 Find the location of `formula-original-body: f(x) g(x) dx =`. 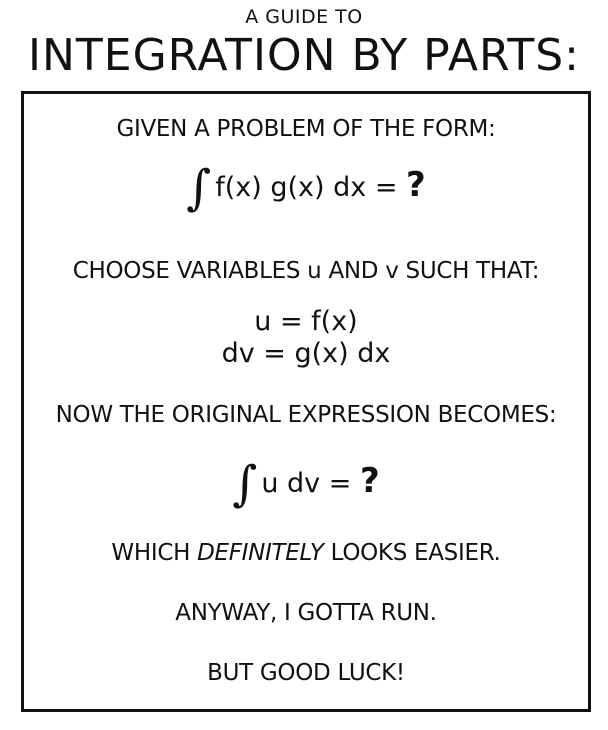

formula-original-body: f(x) g(x) dx = is located at coordinates (311, 187).